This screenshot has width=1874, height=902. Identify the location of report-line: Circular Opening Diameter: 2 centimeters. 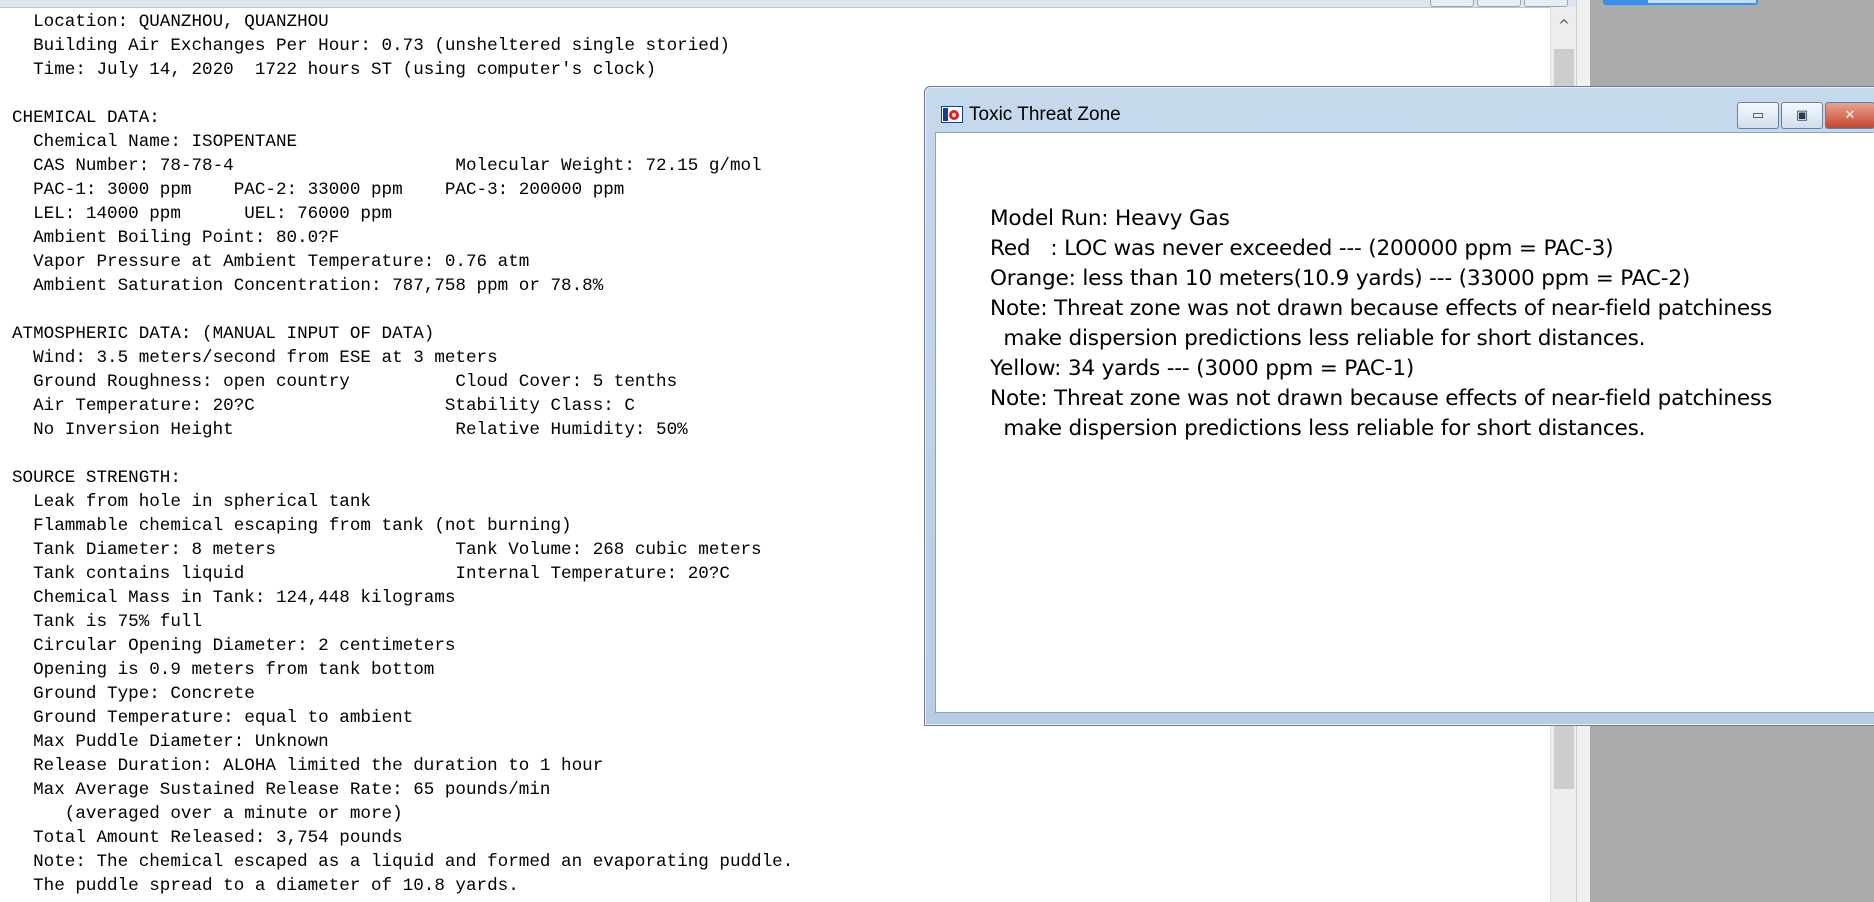
(234, 646).